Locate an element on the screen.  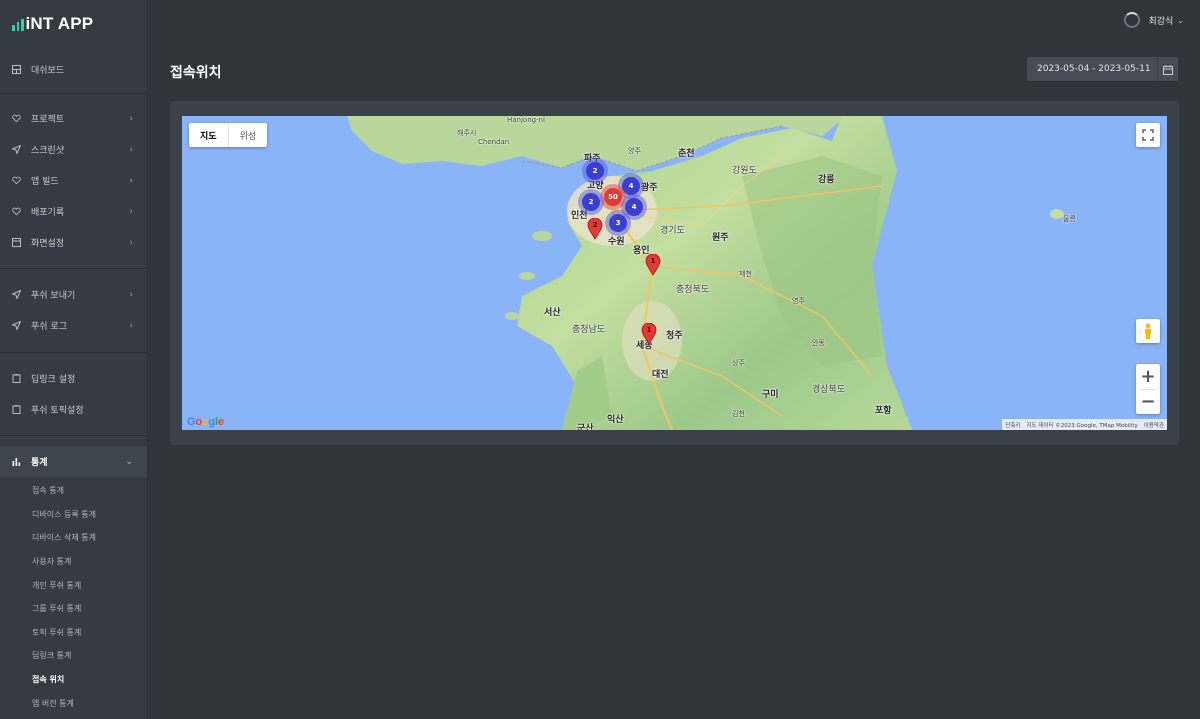
sidebar-item-app-build: 앱 빌드 › is located at coordinates (73, 180).